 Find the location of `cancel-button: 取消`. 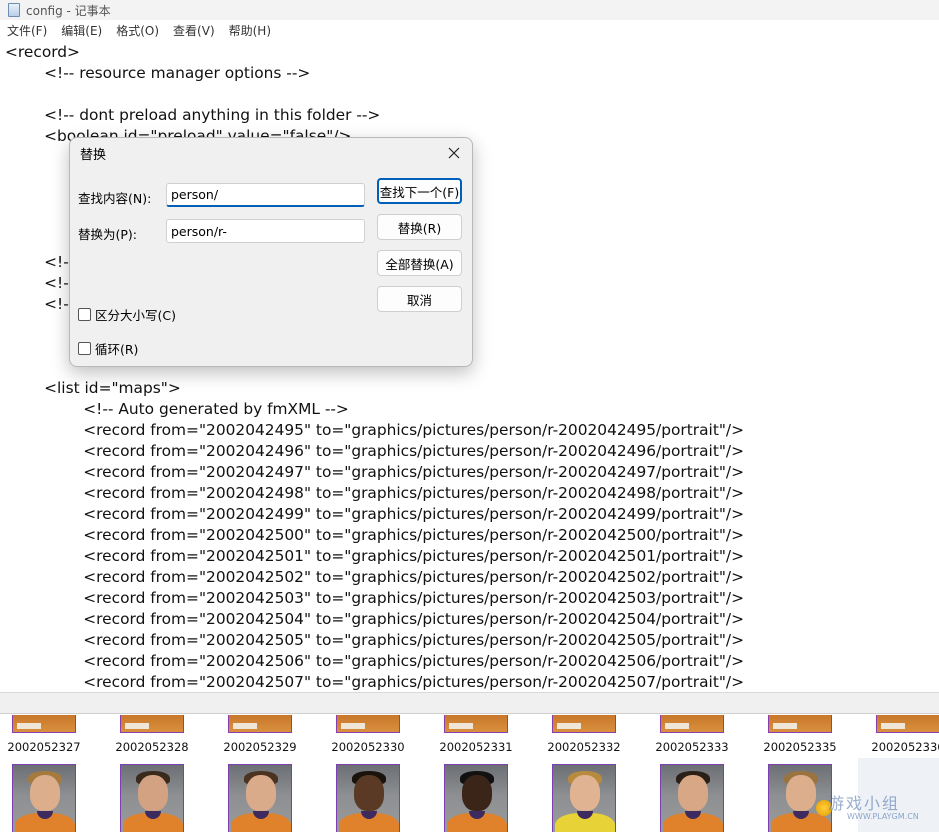

cancel-button: 取消 is located at coordinates (419, 299).